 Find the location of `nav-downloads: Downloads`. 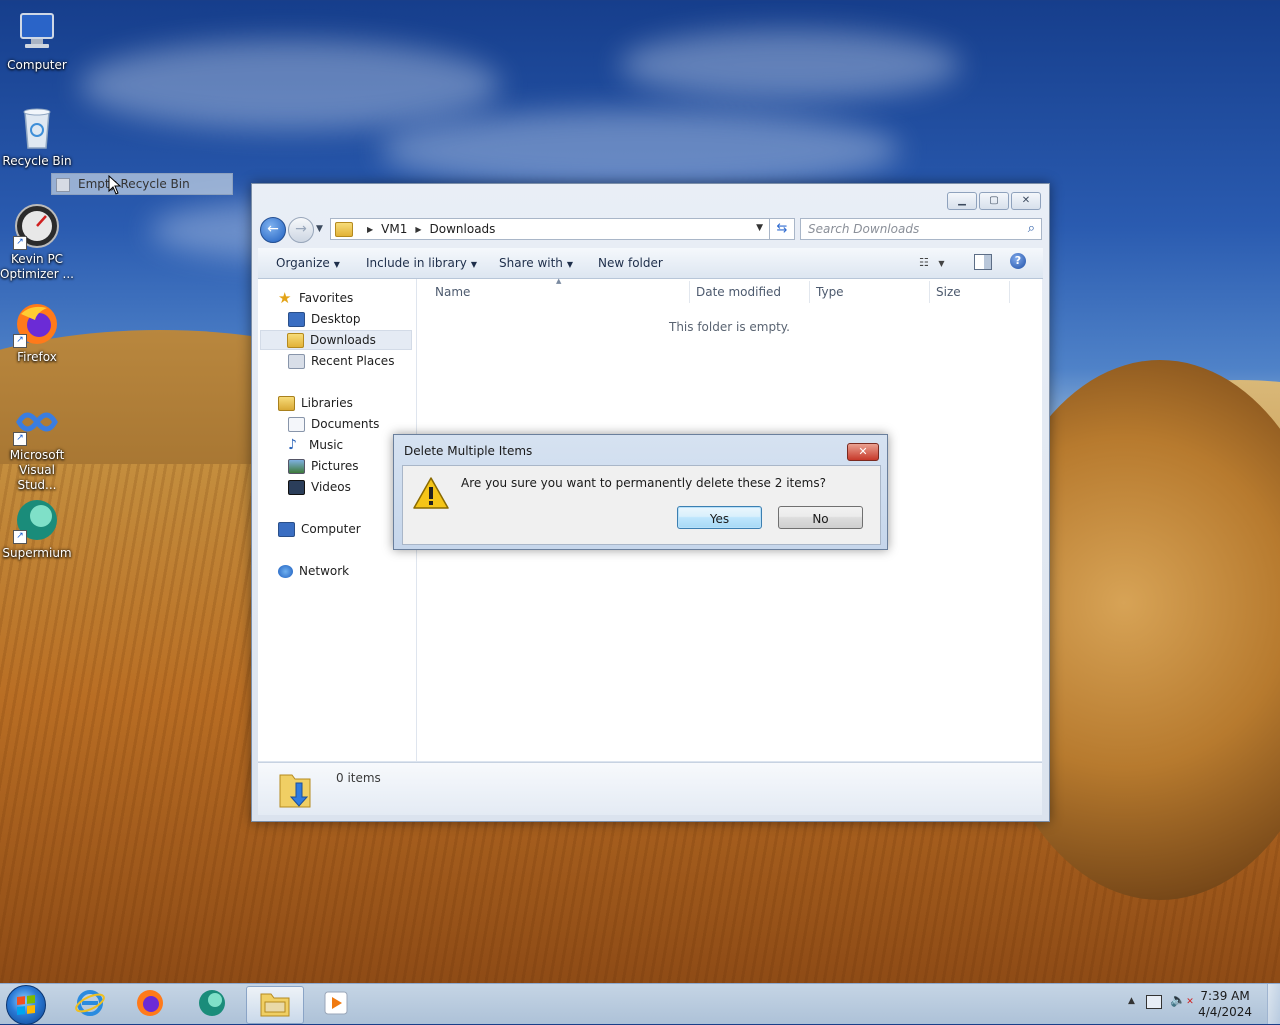

nav-downloads: Downloads is located at coordinates (336, 340).